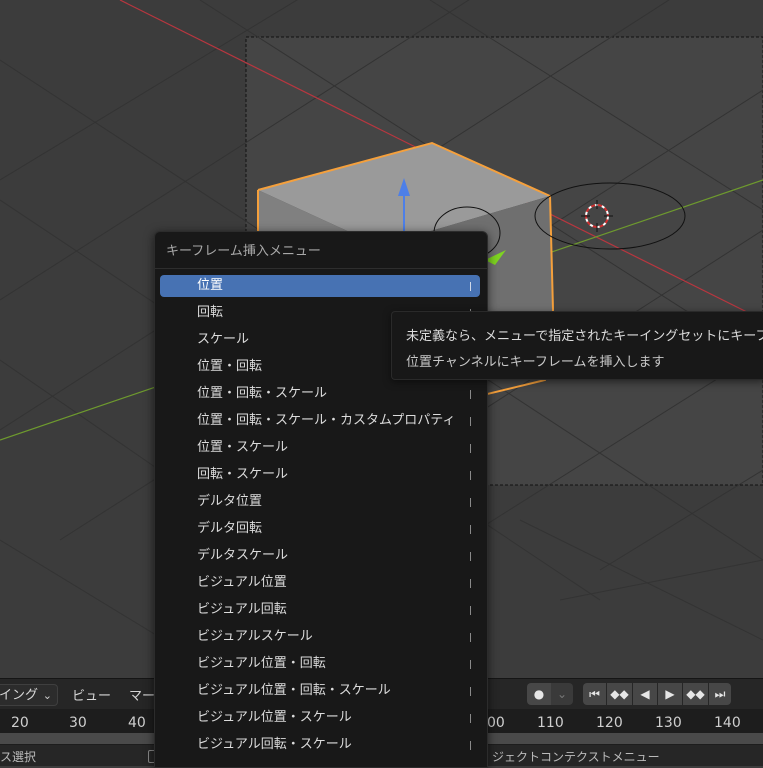 This screenshot has width=763, height=768. Describe the element at coordinates (584, 336) in the screenshot. I see `tooltip-description: 未定義なら、メニューで指定されたキーイングセットにキーフ` at that location.